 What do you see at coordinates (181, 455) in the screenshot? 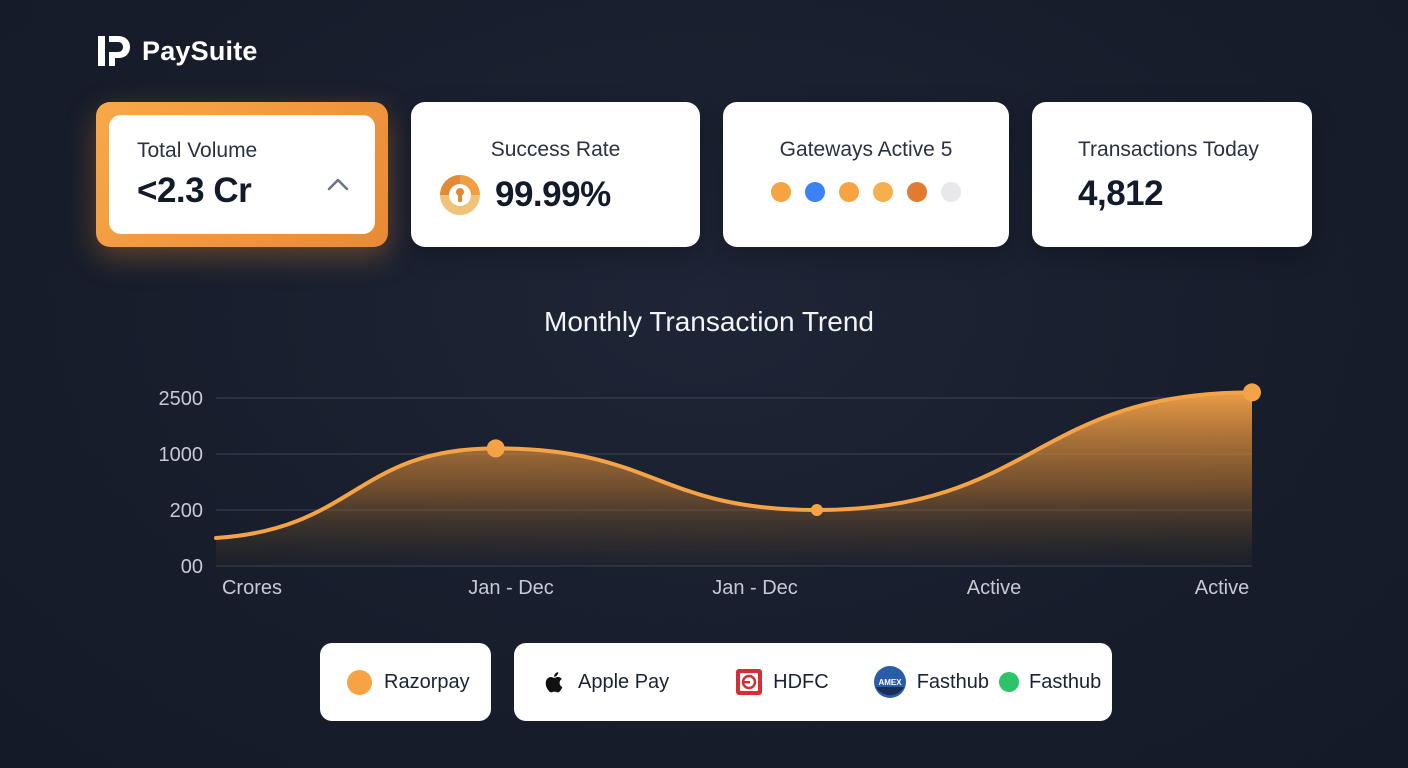
I see `y-tick-label: 1000` at bounding box center [181, 455].